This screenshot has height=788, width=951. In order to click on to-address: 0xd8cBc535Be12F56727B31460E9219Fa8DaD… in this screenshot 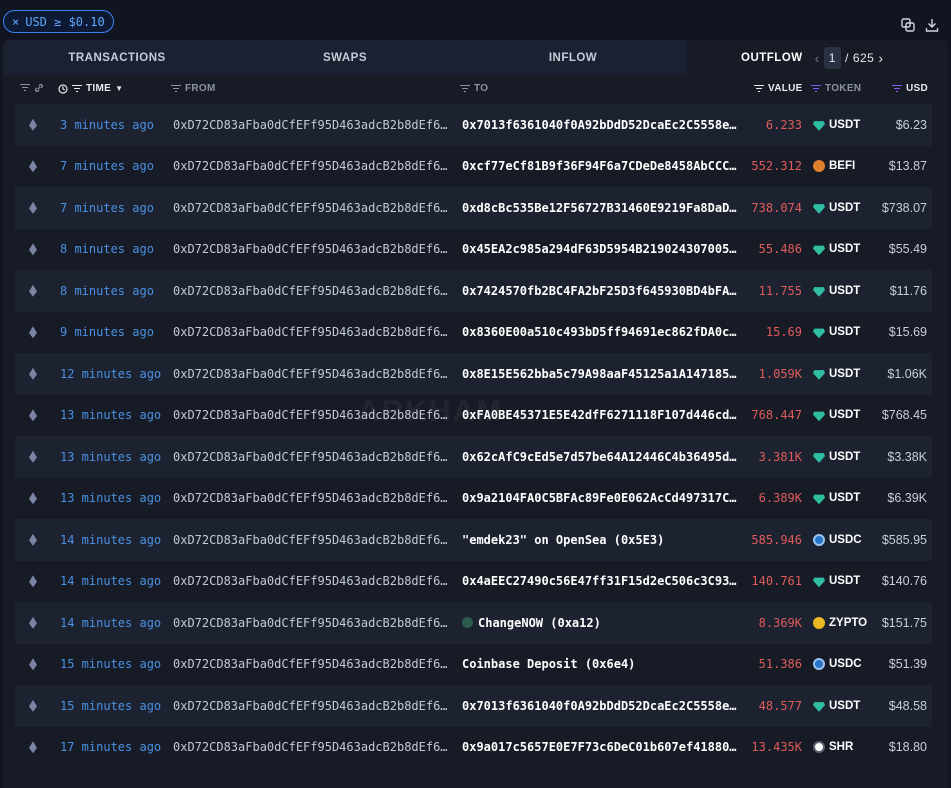, I will do `click(600, 208)`.